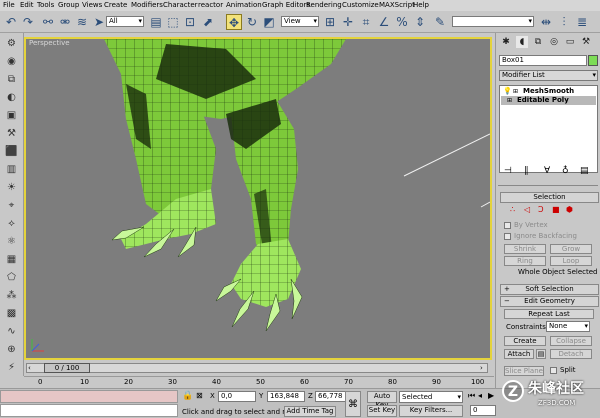 Image resolution: width=600 pixels, height=418 pixels. Describe the element at coordinates (99, 22) in the screenshot. I see `select-object-icon: ➤` at that location.